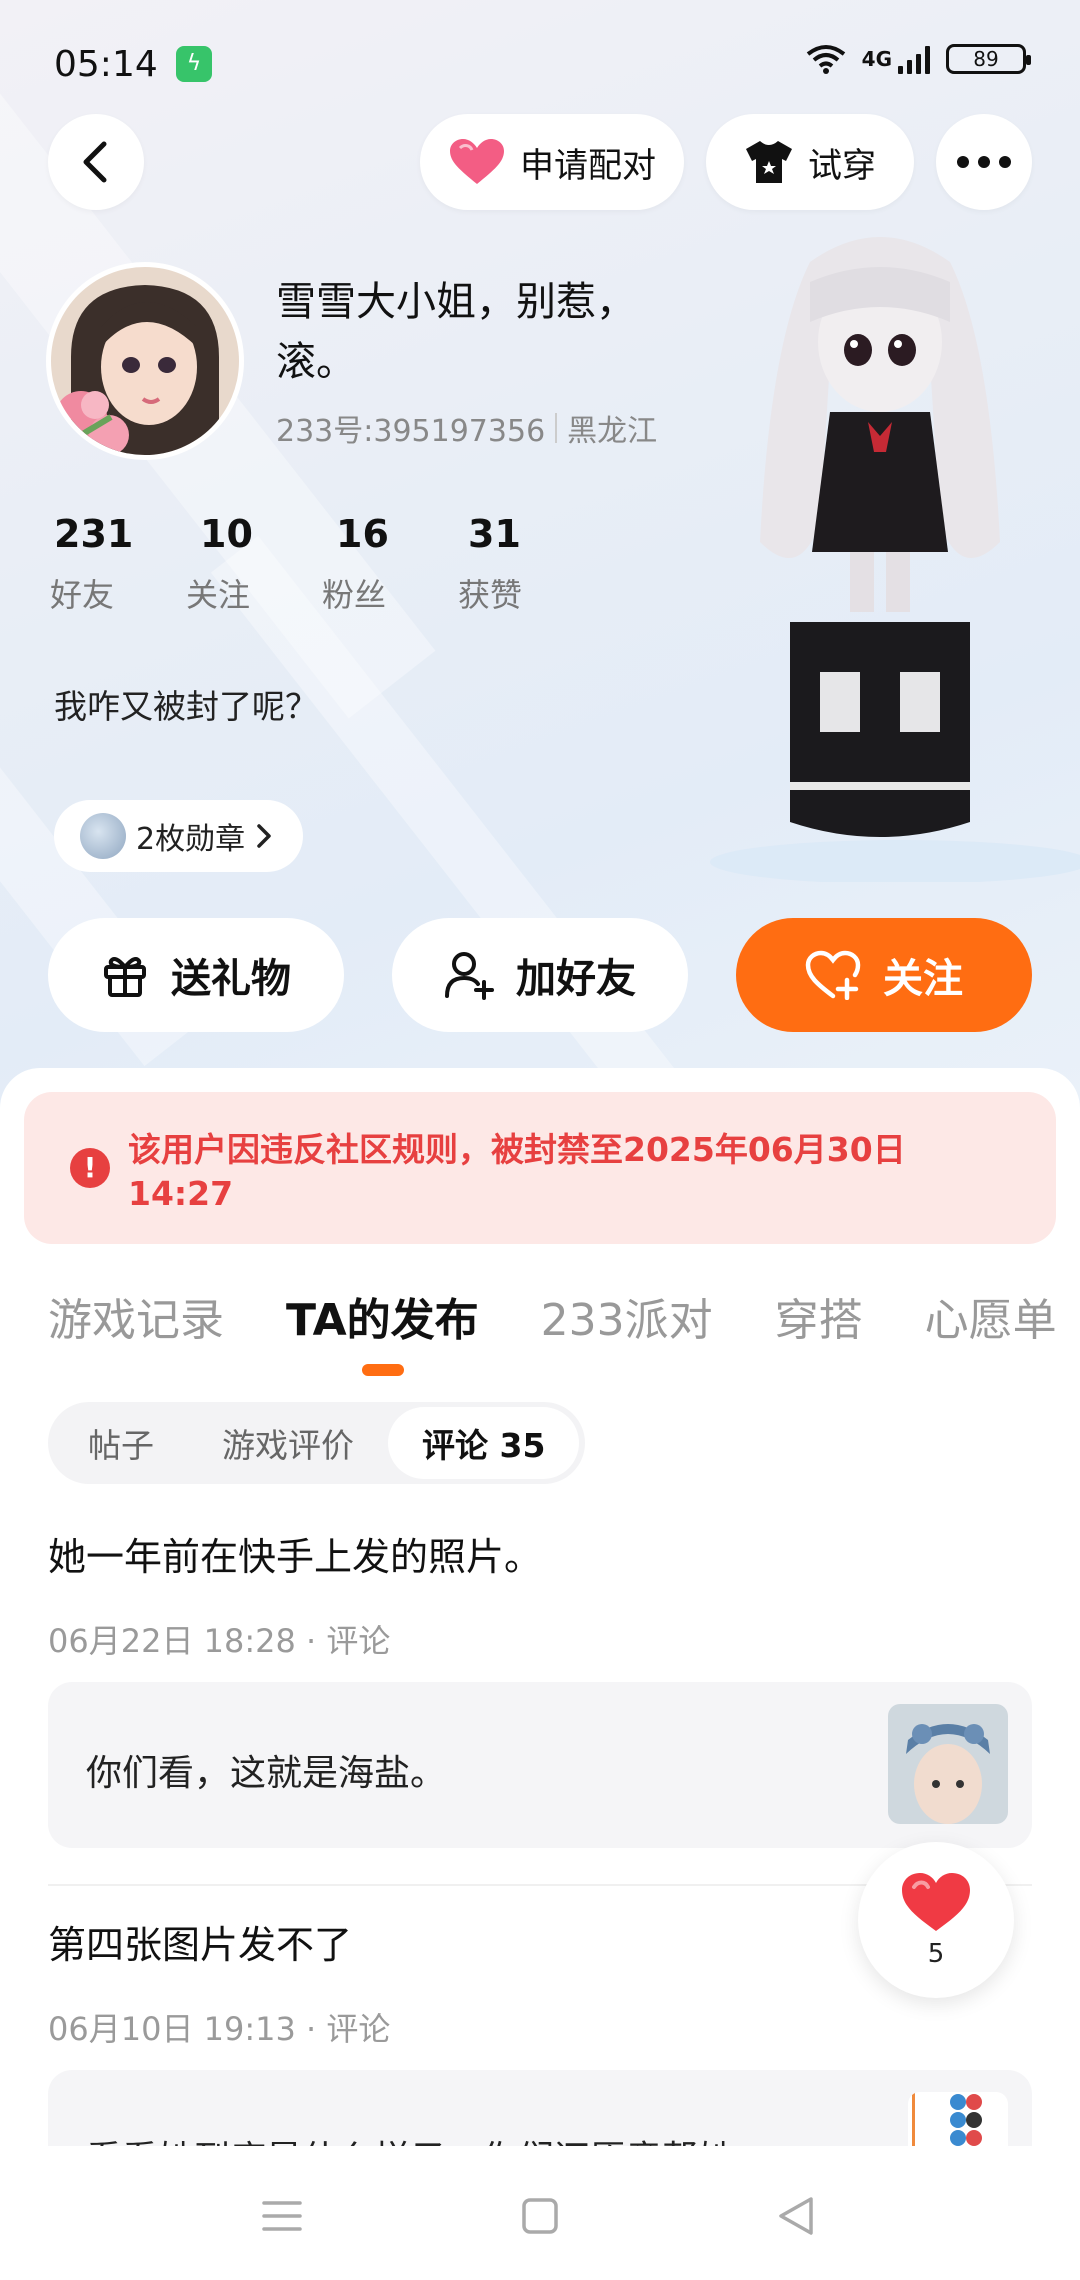 This screenshot has height=2280, width=1080. I want to click on status-time: 05:14, so click(106, 64).